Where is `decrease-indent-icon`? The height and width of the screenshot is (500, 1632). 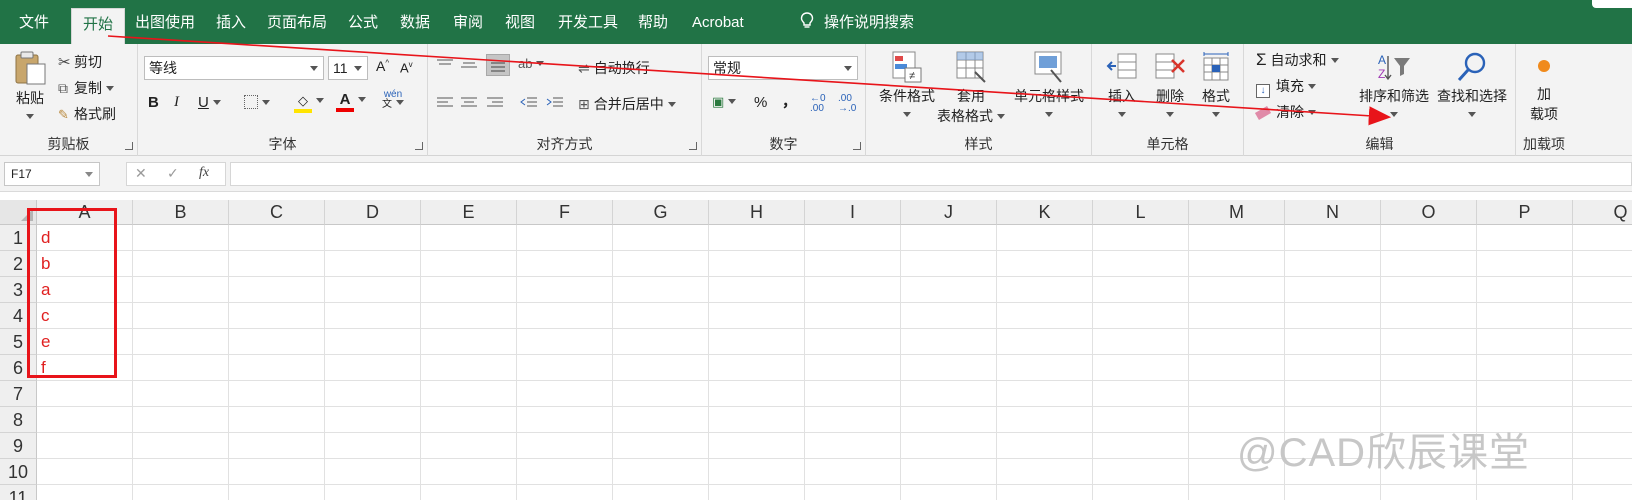 decrease-indent-icon is located at coordinates (529, 103).